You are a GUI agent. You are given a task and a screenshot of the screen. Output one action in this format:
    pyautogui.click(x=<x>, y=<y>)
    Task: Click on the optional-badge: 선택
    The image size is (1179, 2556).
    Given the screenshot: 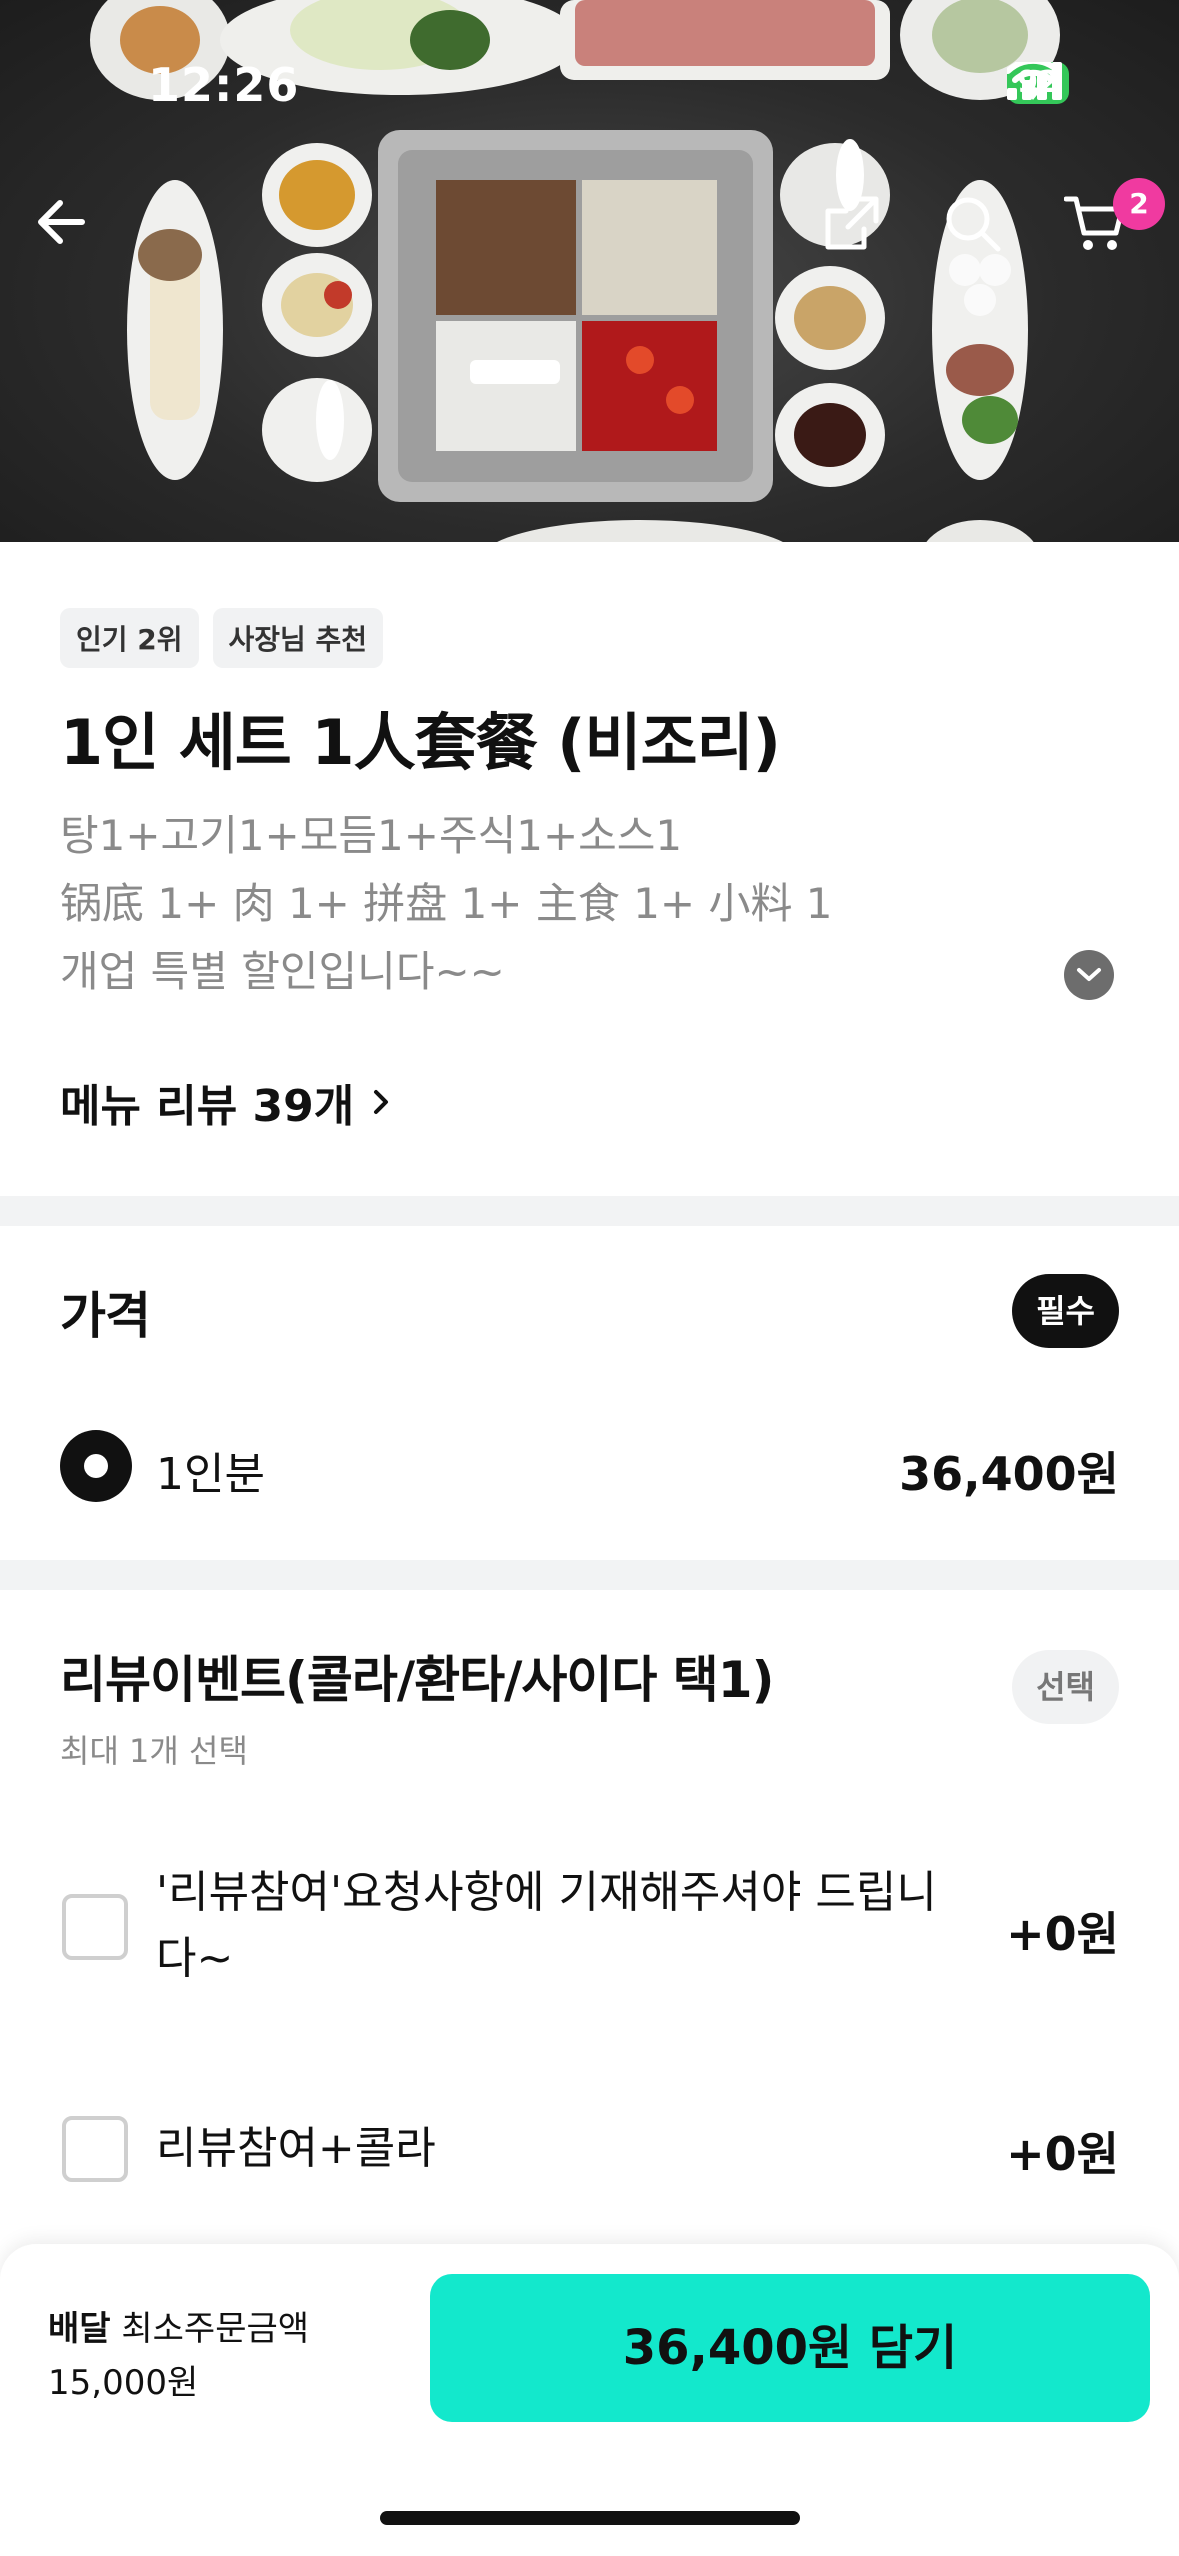 What is the action you would take?
    pyautogui.click(x=1065, y=1687)
    